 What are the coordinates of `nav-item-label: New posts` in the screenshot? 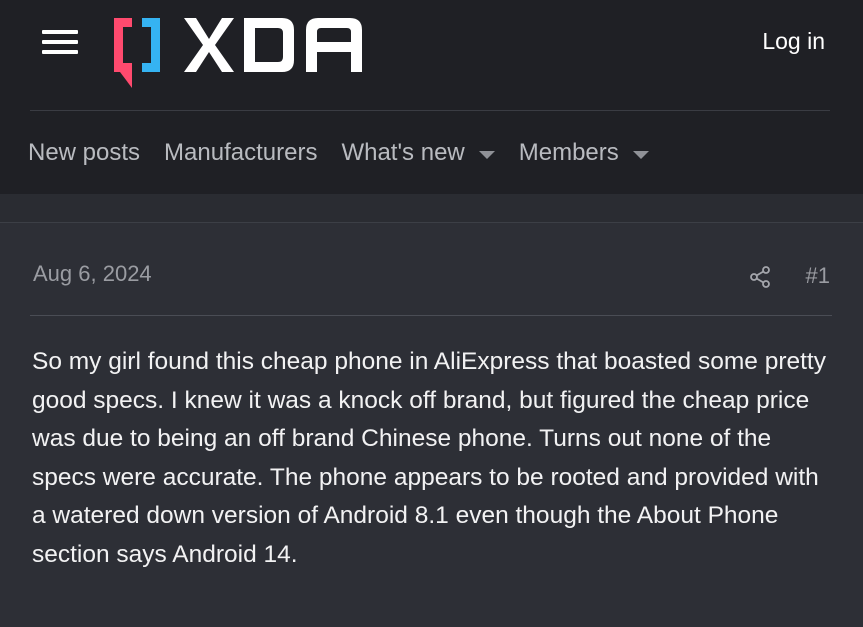 It's located at (84, 152).